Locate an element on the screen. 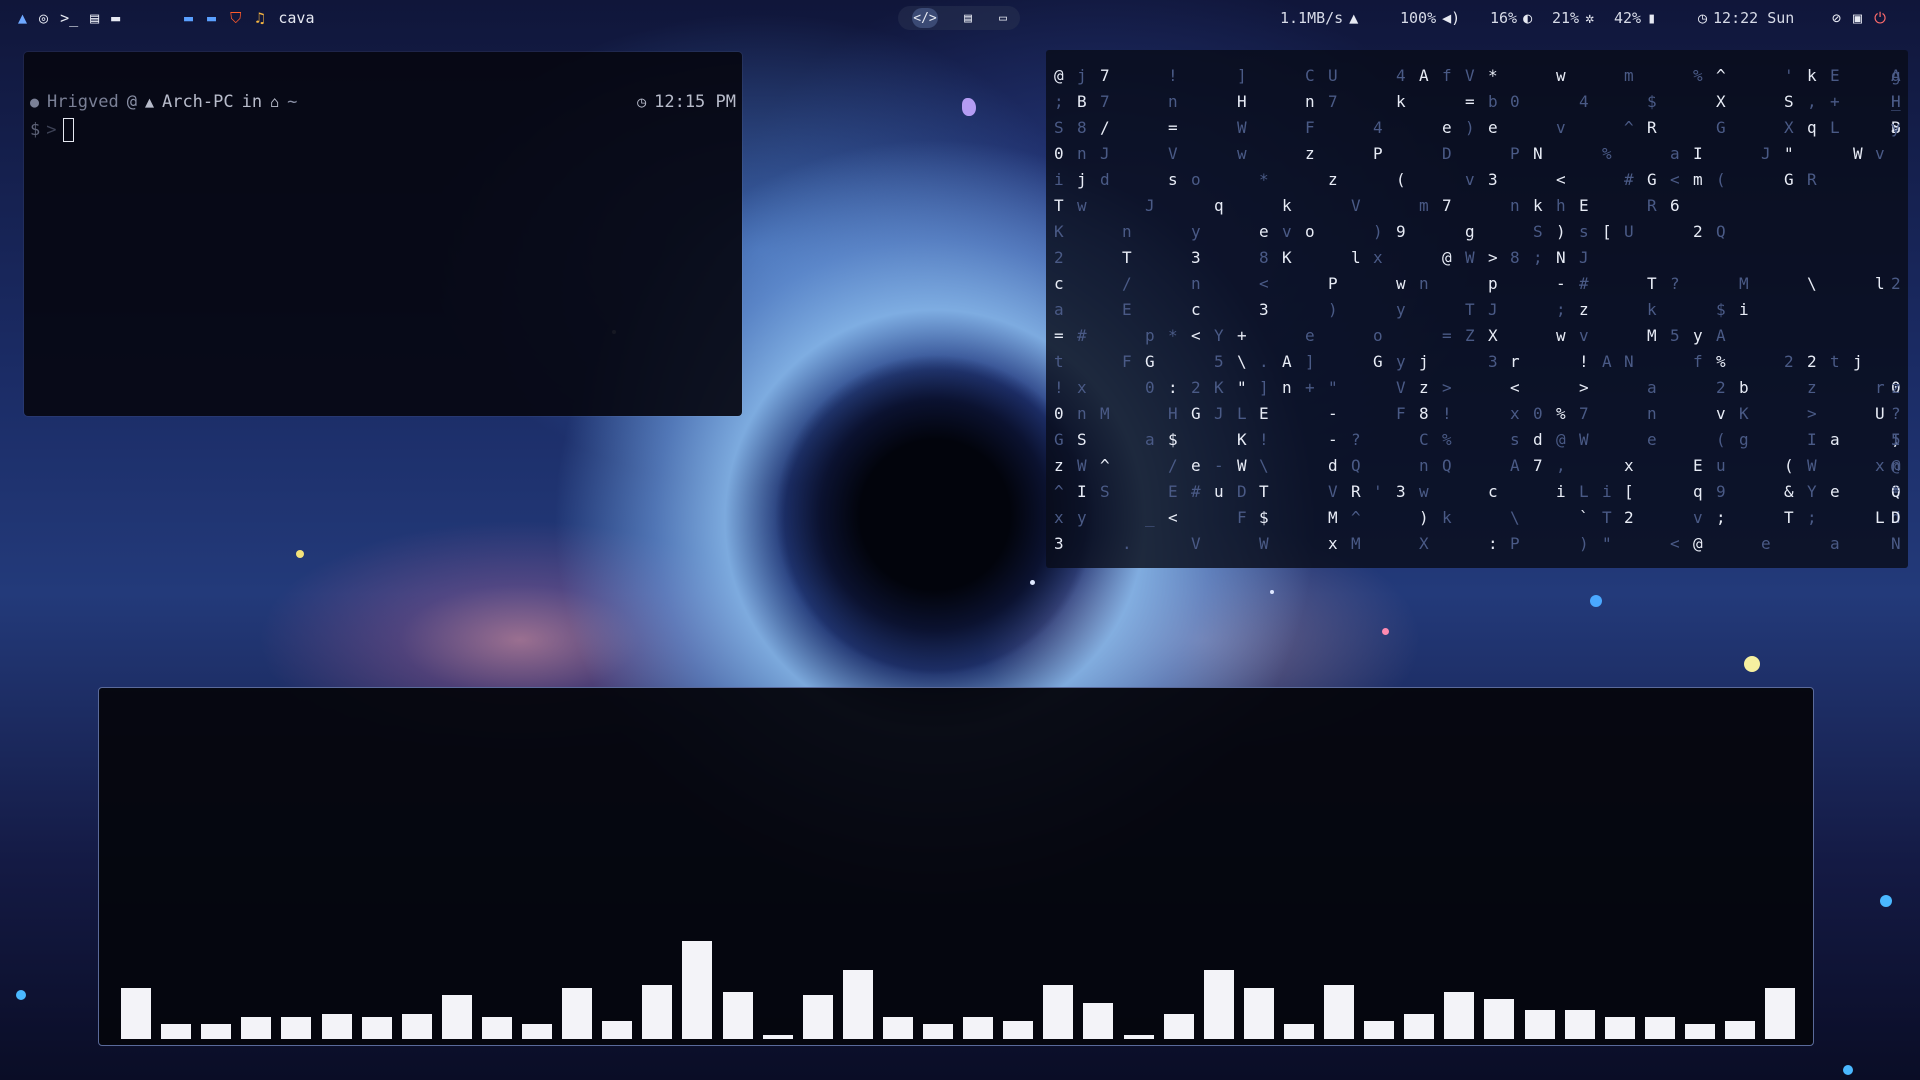 Image resolution: width=1920 pixels, height=1080 pixels. matrix-char: [ is located at coordinates (1629, 491).